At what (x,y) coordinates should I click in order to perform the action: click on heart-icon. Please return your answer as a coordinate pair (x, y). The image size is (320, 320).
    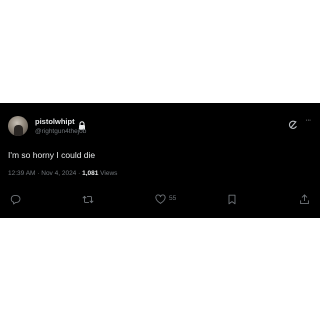
    Looking at the image, I should click on (160, 199).